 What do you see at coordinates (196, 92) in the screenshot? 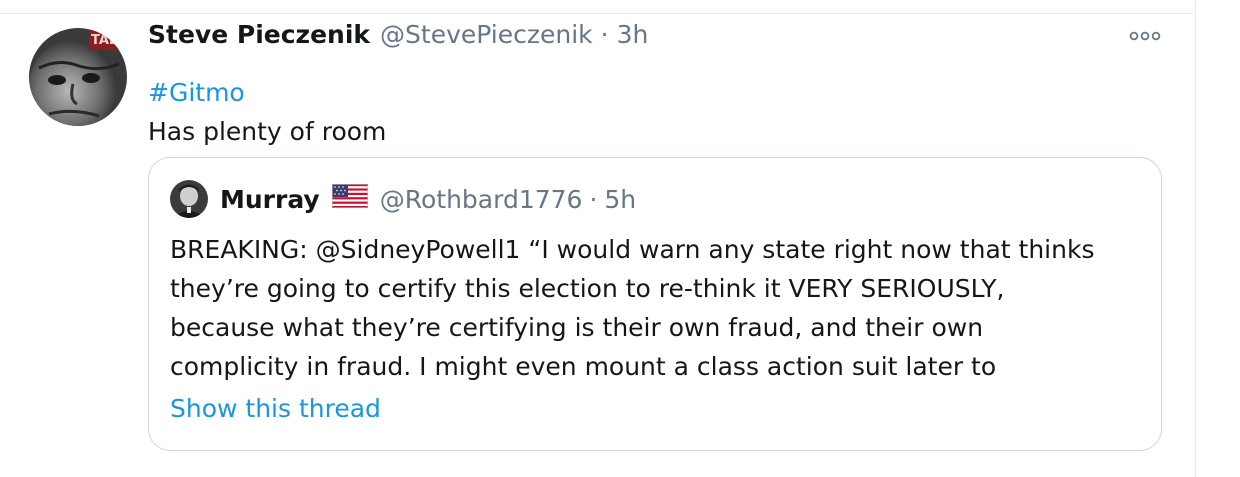
I see `hashtag-link: #Gitmo` at bounding box center [196, 92].